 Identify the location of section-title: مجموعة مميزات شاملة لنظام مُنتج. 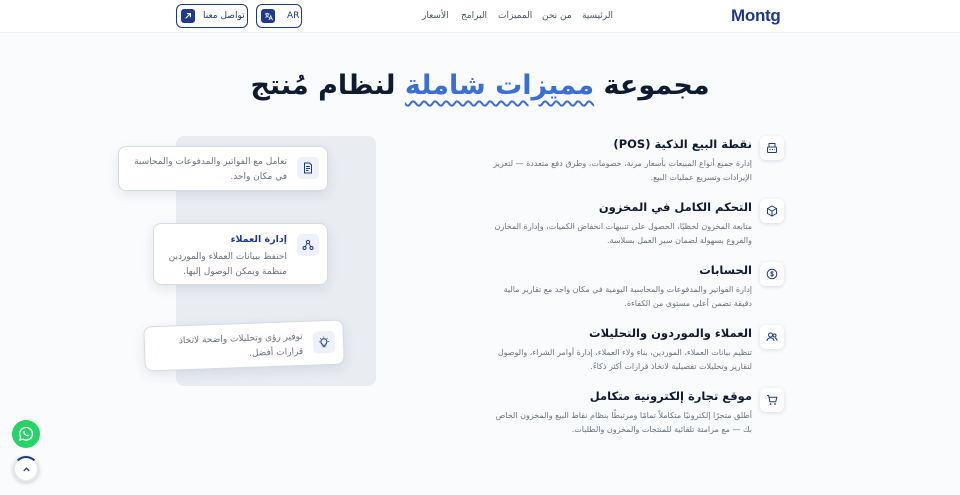
(480, 85).